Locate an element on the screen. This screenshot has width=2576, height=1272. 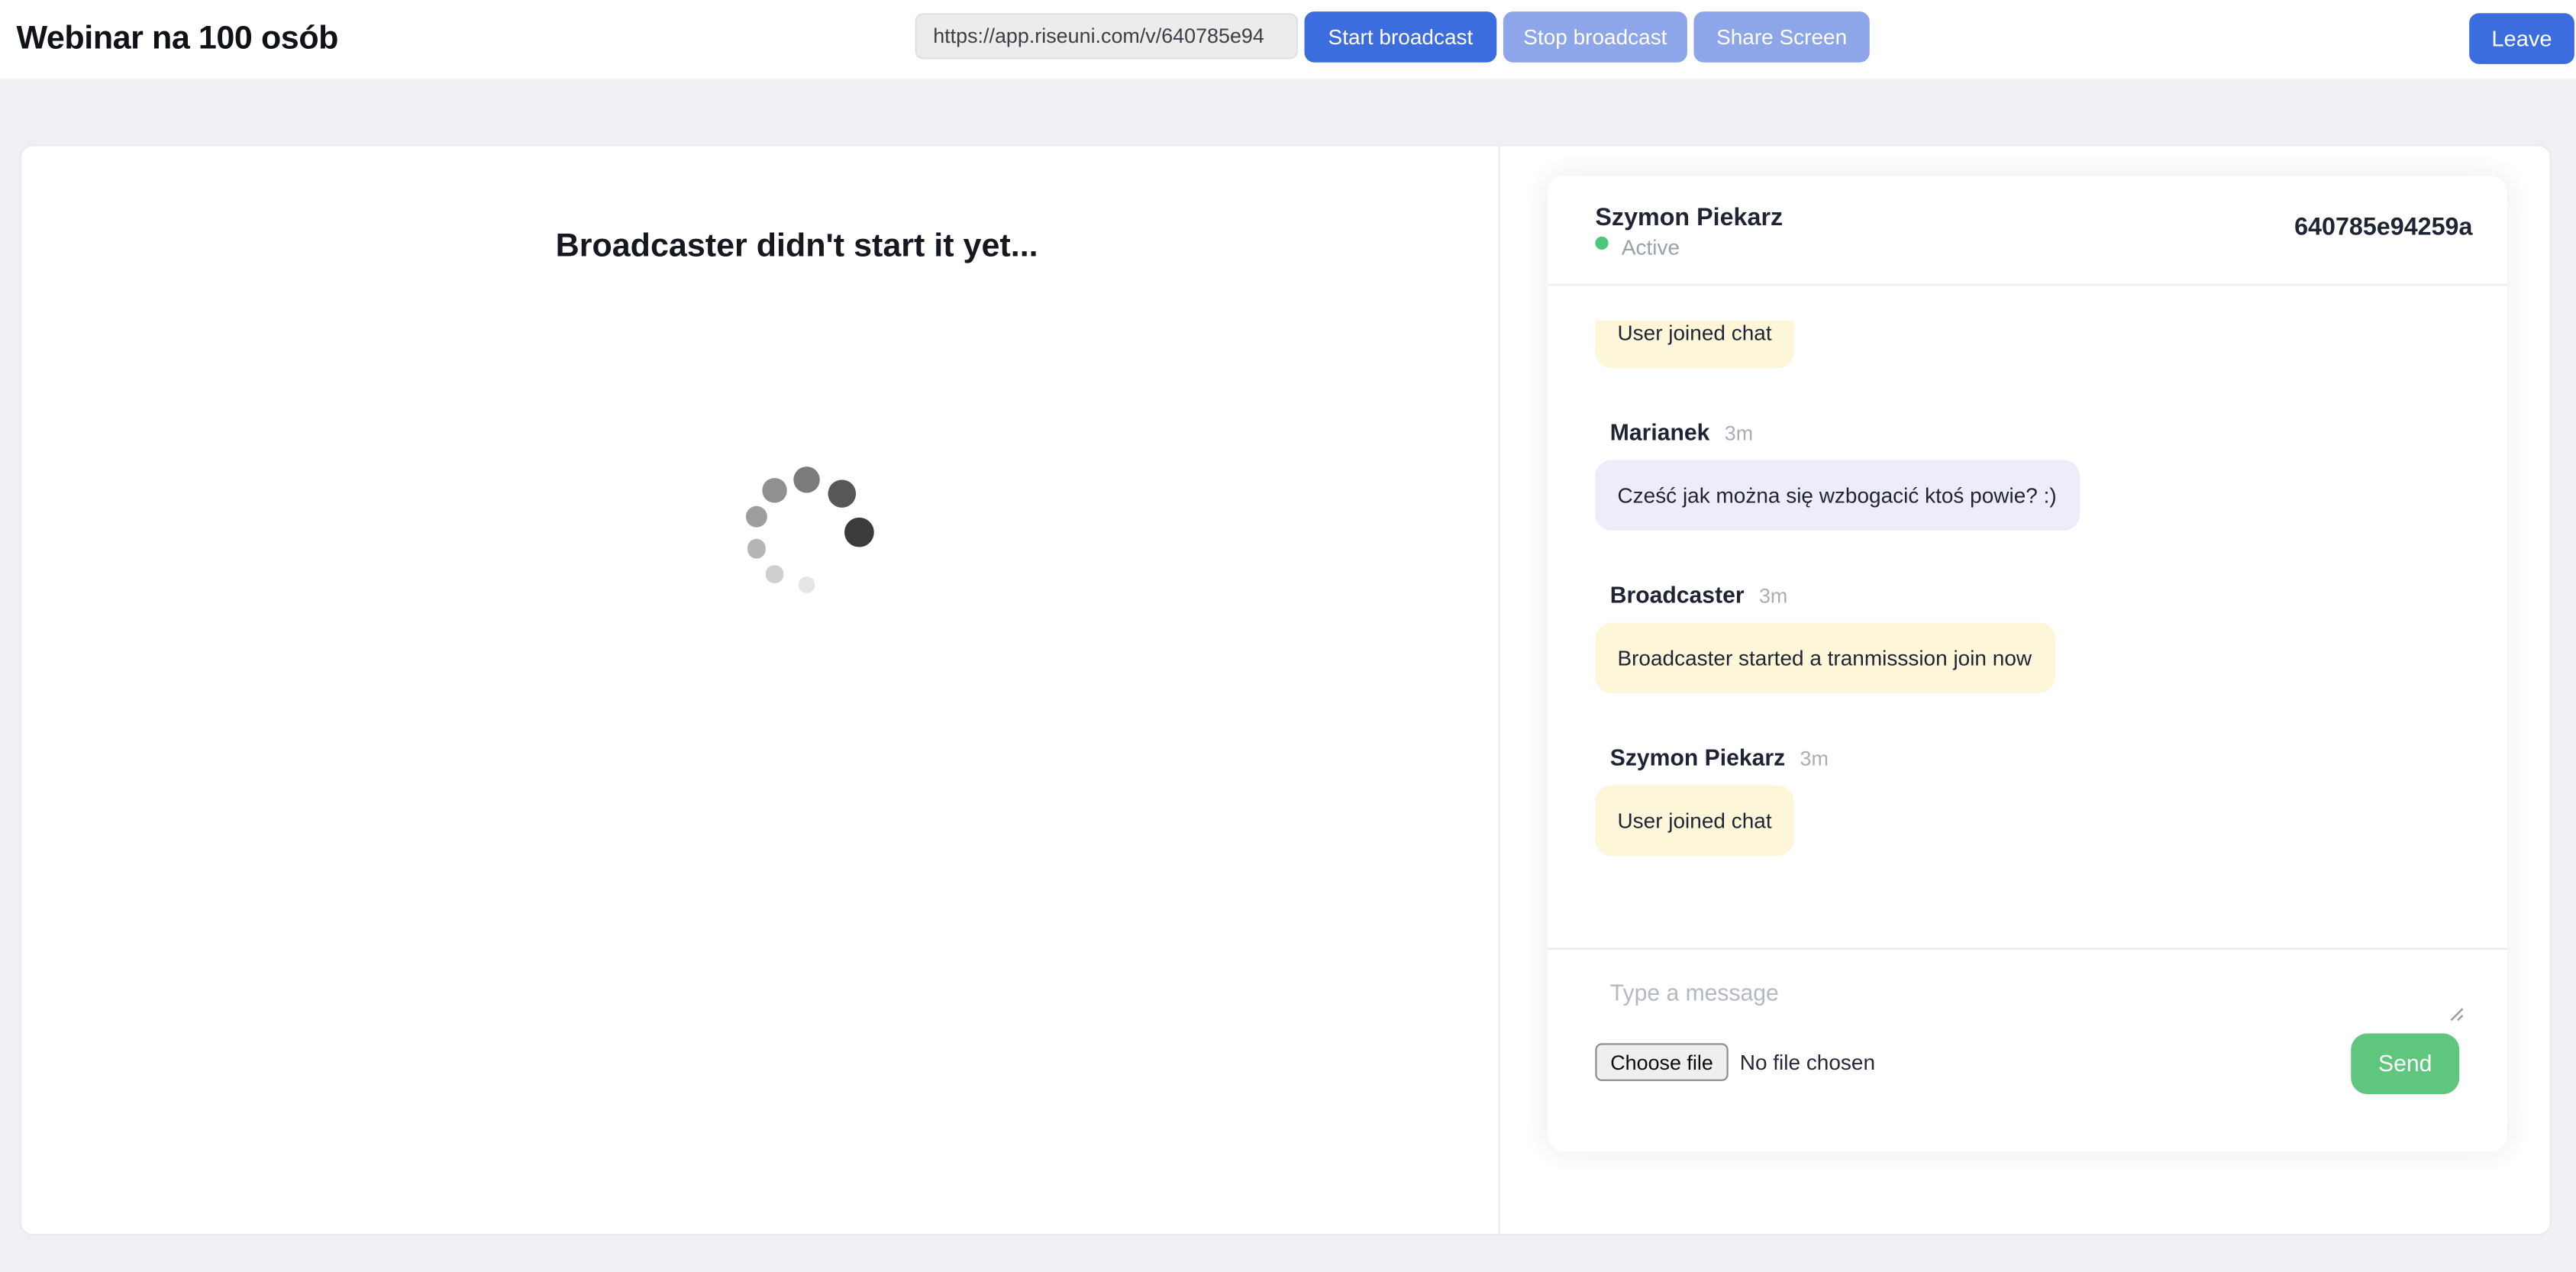
choose-file-button: Choose file is located at coordinates (1662, 1062).